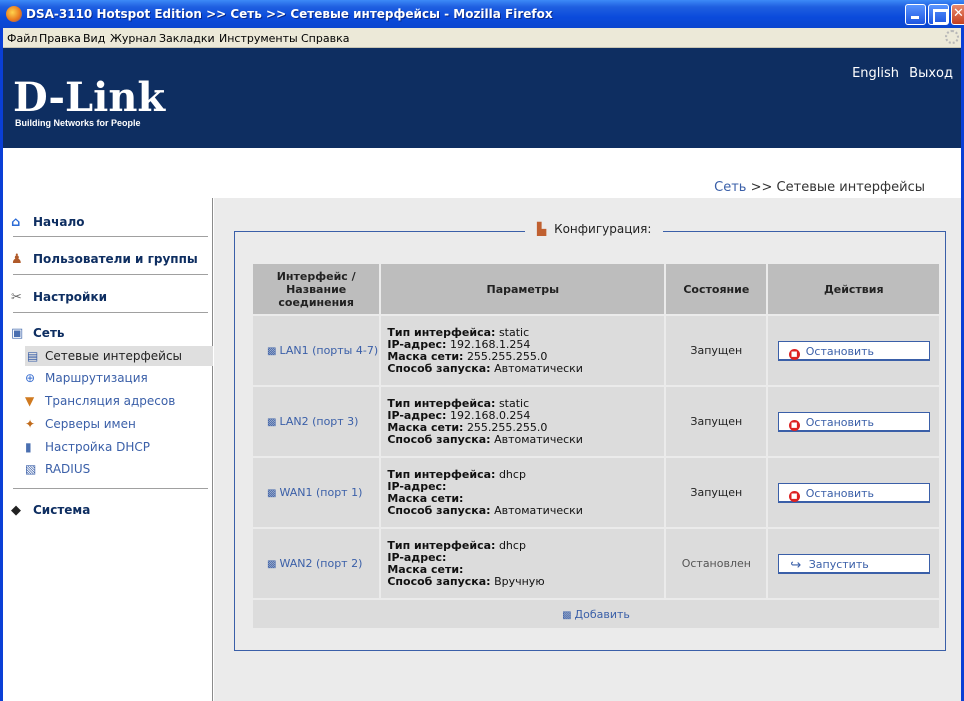  Describe the element at coordinates (796, 565) in the screenshot. I see `start-arrow-icon: ↪` at that location.